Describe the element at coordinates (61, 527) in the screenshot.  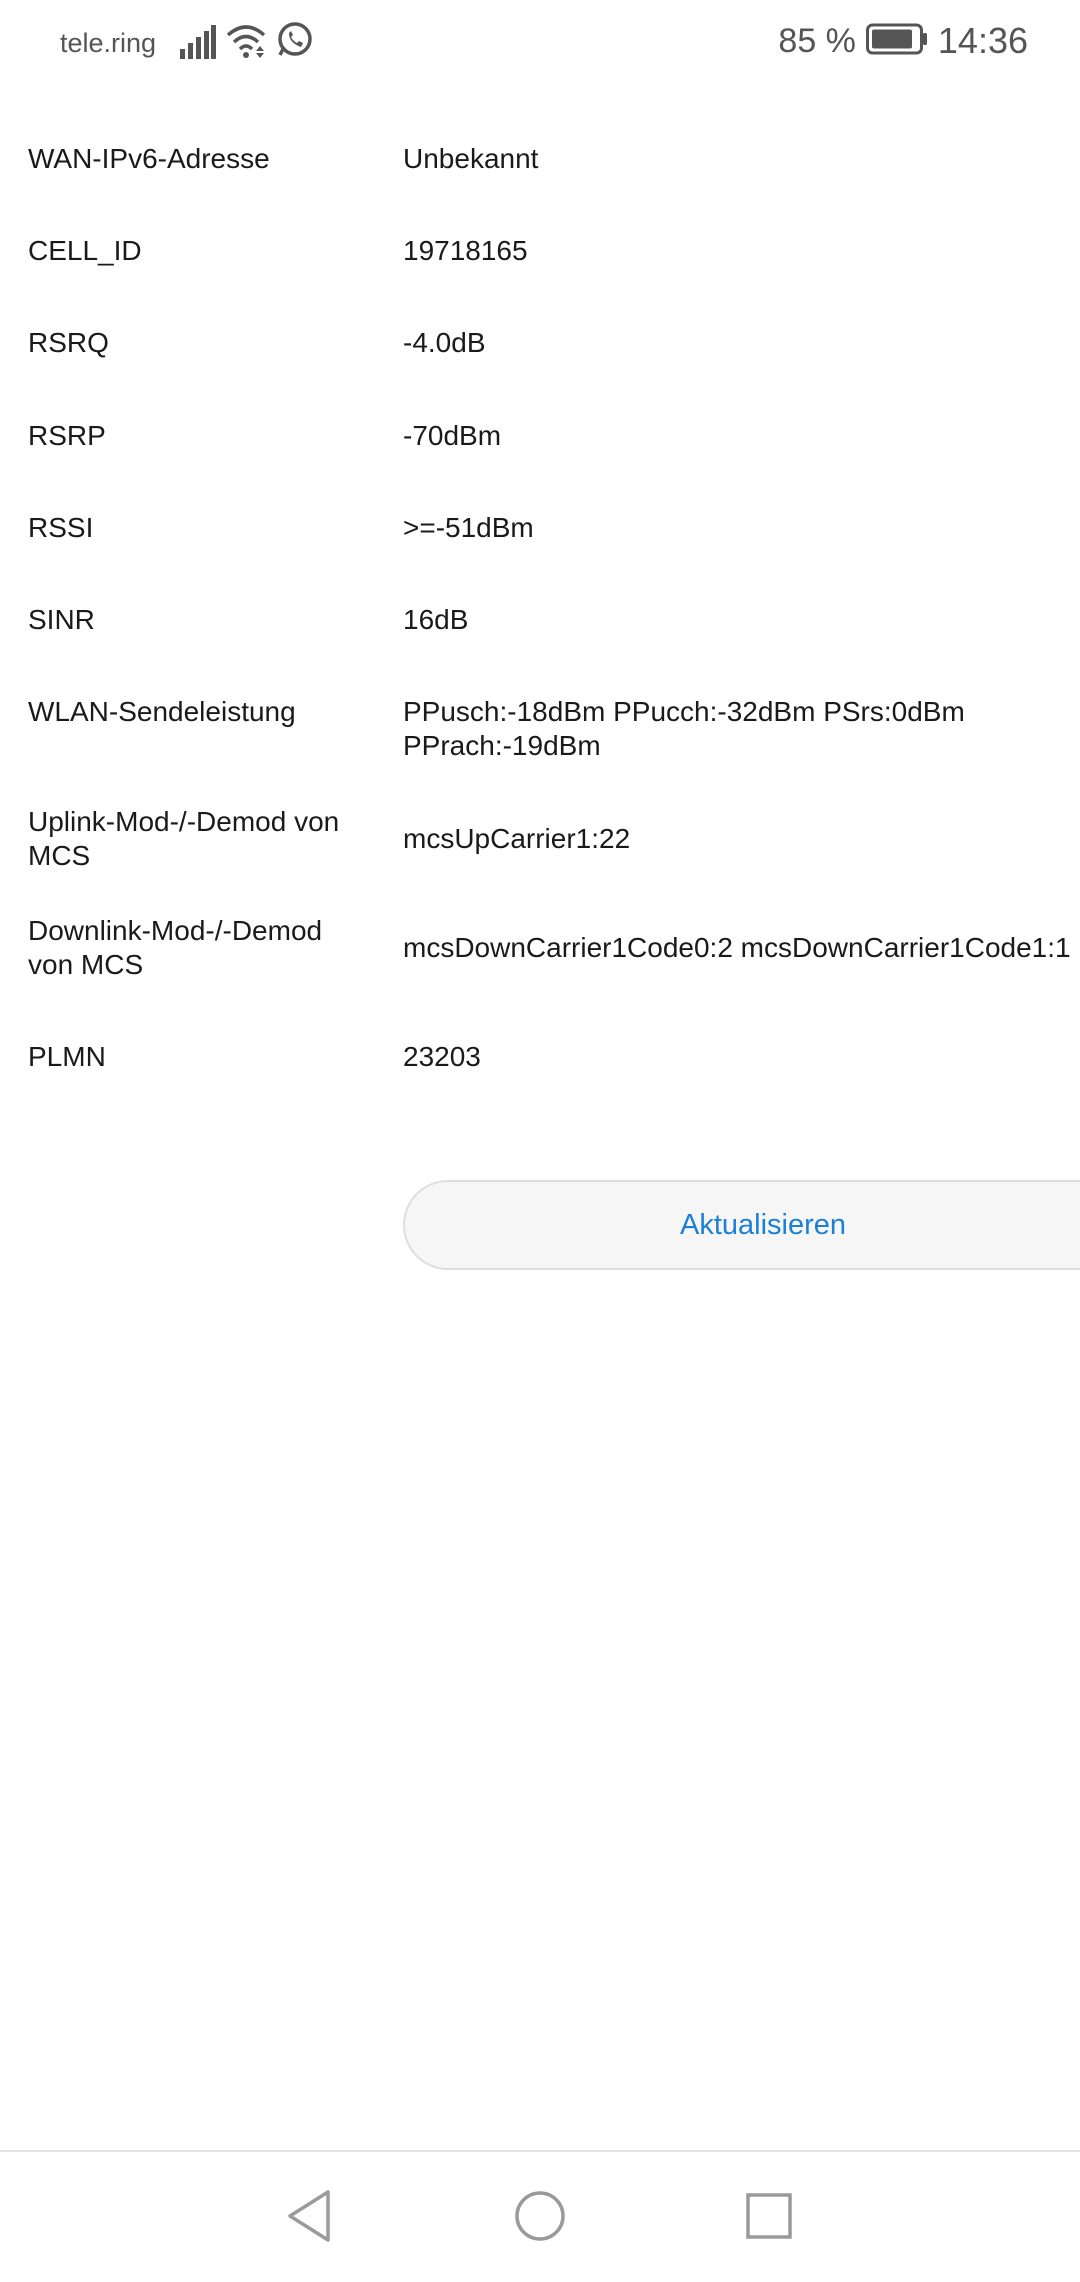
I see `row-label: RSSI` at that location.